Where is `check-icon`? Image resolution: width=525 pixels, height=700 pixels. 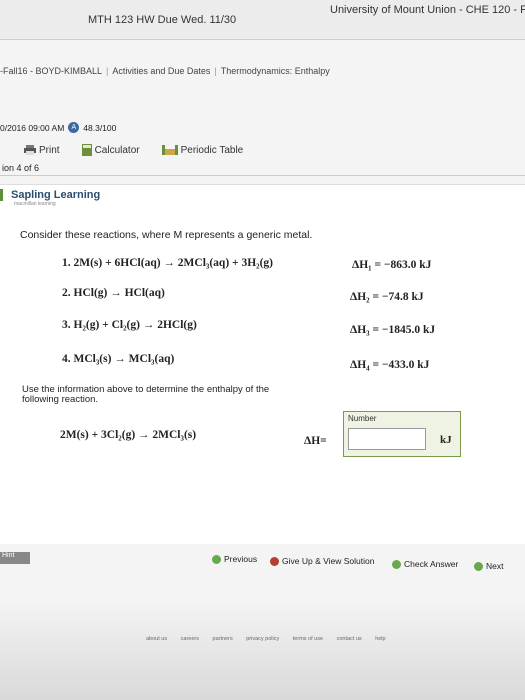 check-icon is located at coordinates (396, 564).